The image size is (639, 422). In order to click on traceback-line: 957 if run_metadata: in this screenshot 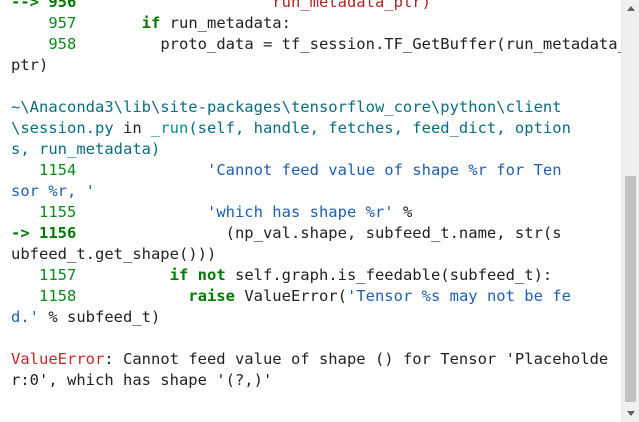, I will do `click(151, 23)`.